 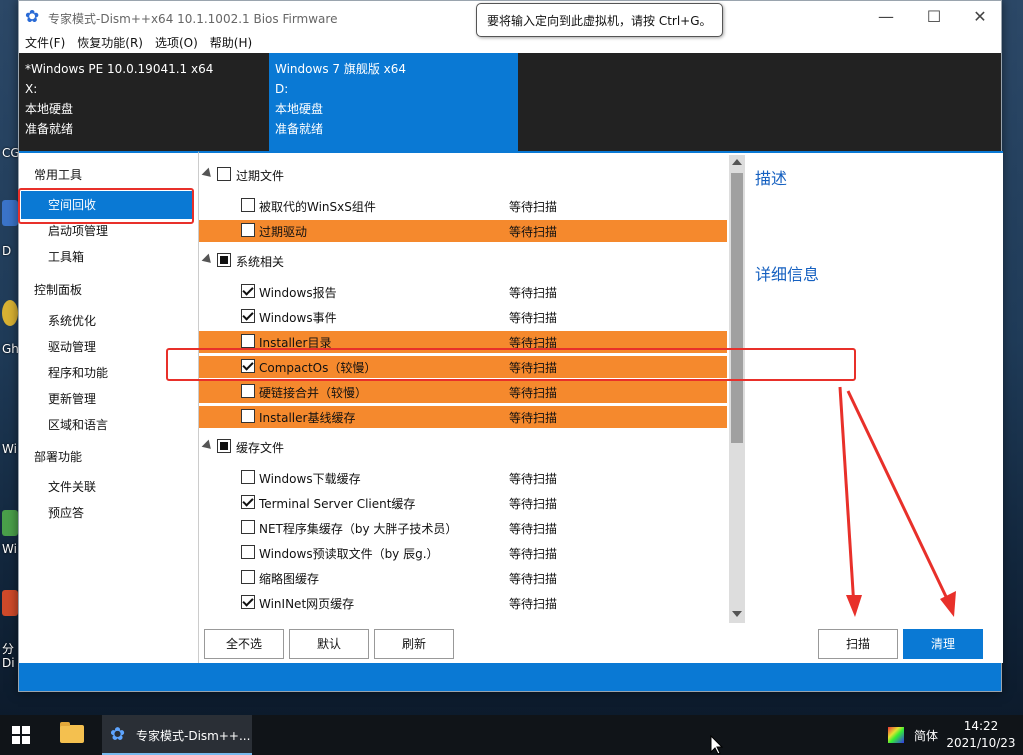 What do you see at coordinates (244, 644) in the screenshot?
I see `deselect-all-button: 全不选` at bounding box center [244, 644].